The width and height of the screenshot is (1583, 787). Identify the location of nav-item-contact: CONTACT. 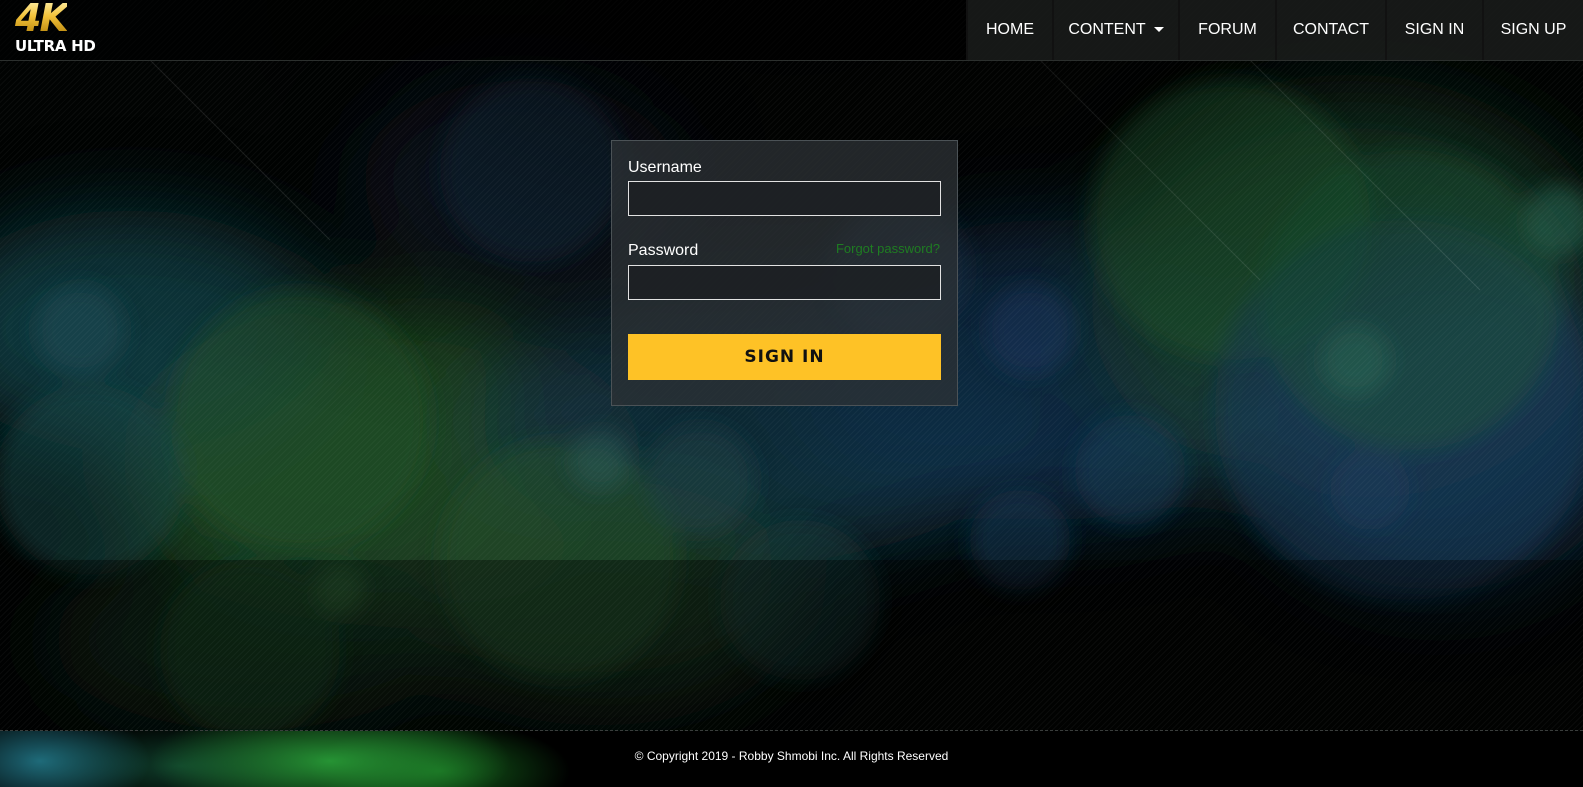
(1330, 30).